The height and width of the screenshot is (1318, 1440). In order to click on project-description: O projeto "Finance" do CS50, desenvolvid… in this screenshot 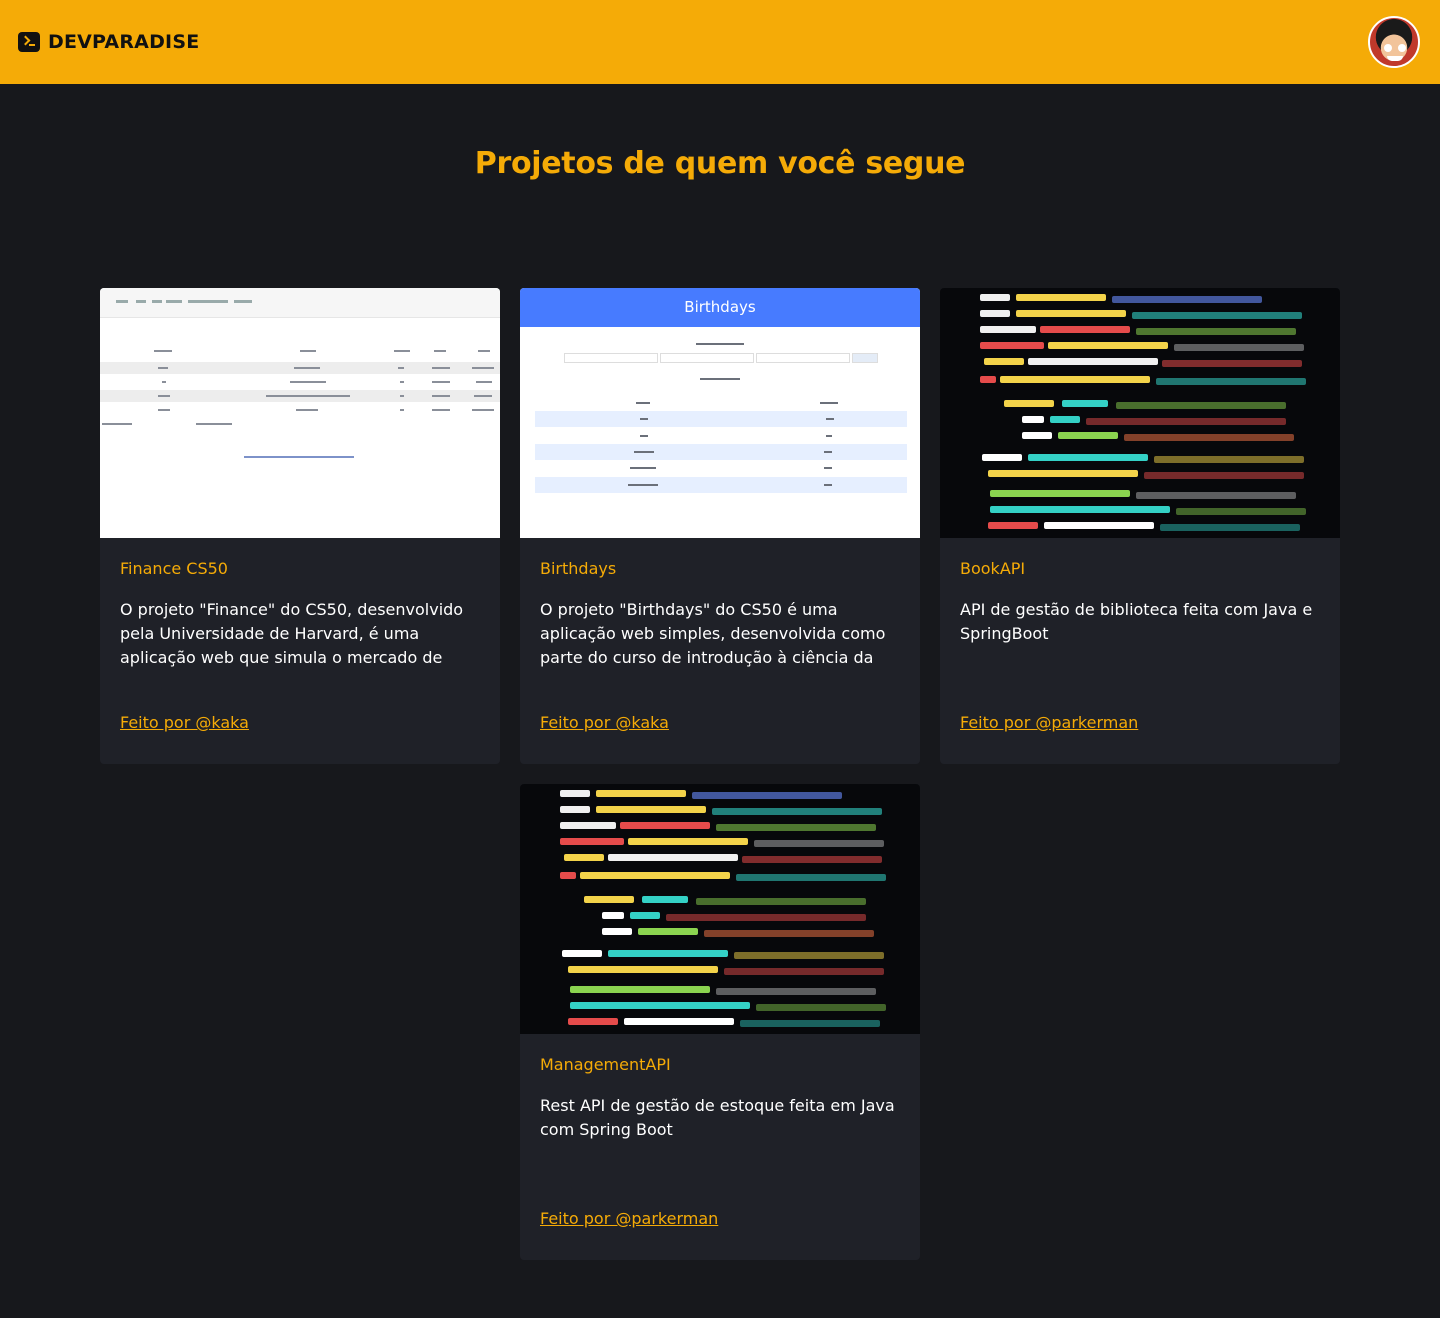, I will do `click(292, 633)`.